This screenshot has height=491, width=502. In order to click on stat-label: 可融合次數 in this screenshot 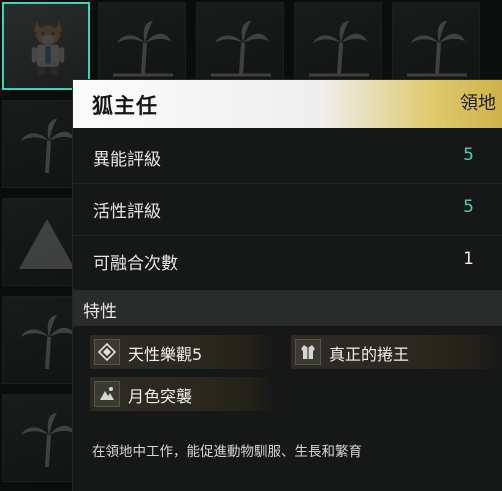, I will do `click(135, 264)`.